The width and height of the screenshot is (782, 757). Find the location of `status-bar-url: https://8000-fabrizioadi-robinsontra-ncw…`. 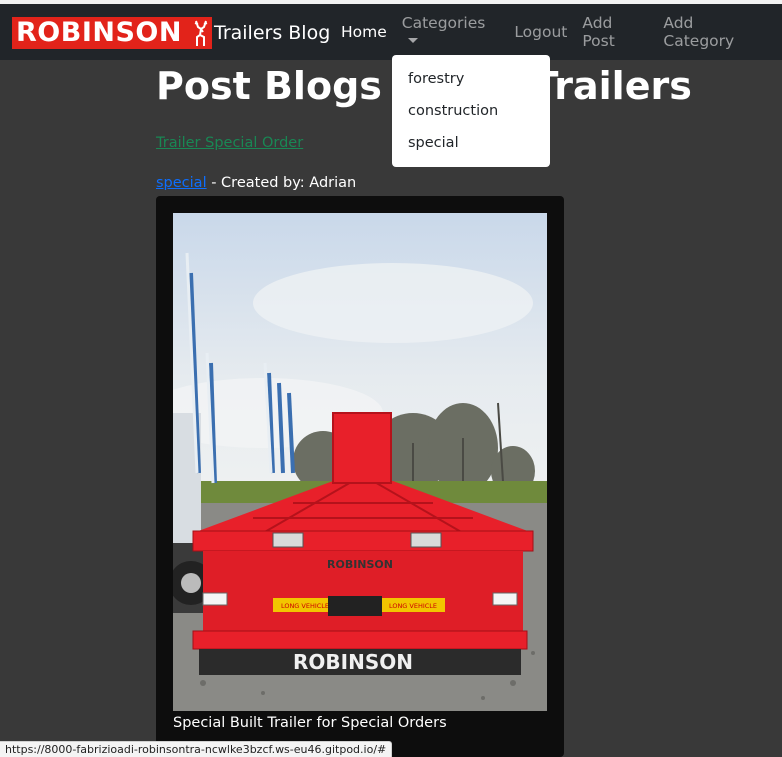

status-bar-url: https://8000-fabrizioadi-robinsontra-ncw… is located at coordinates (196, 749).